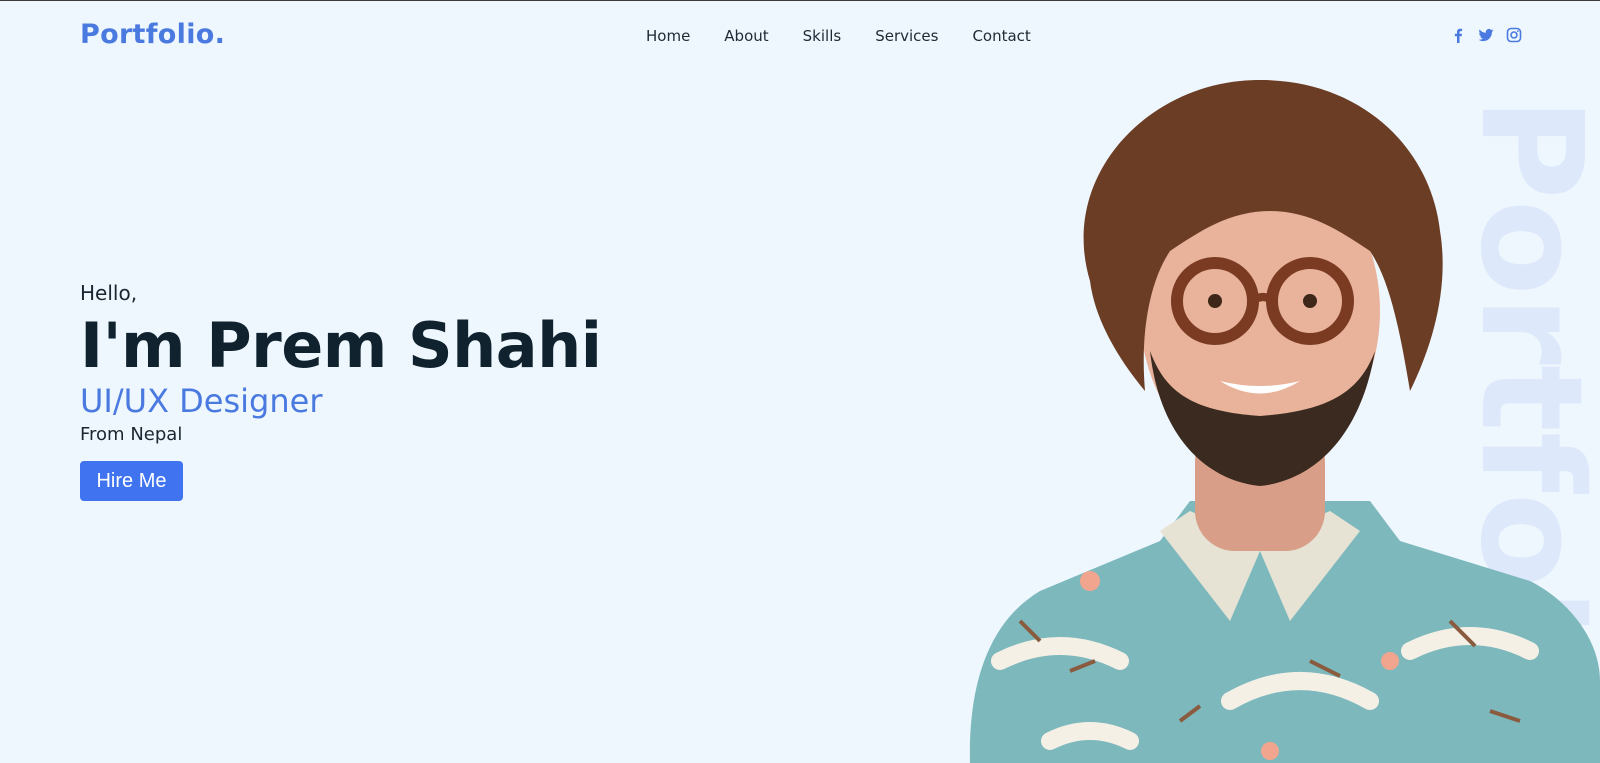 The image size is (1600, 763). Describe the element at coordinates (822, 36) in the screenshot. I see `nav-link-skills: Skills` at that location.